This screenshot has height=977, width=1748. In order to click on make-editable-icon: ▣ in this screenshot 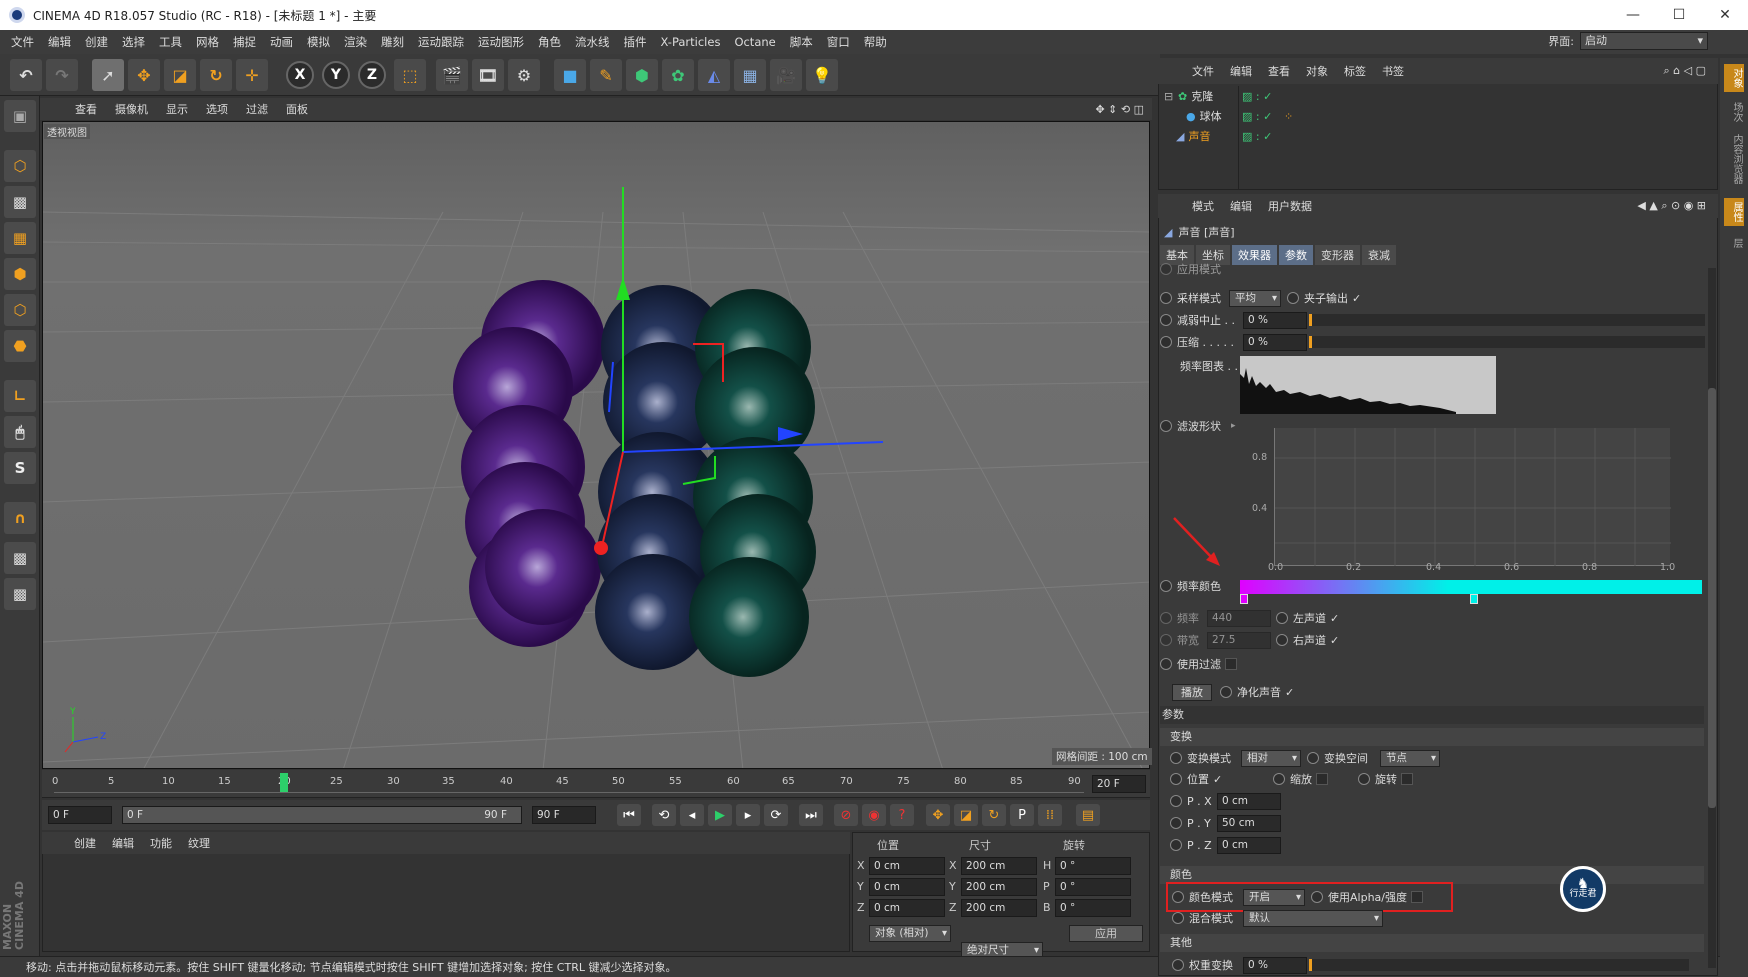, I will do `click(20, 116)`.